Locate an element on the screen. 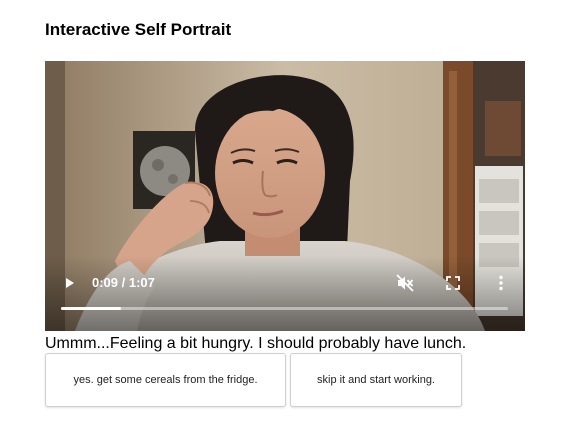 The image size is (570, 443). play-icon is located at coordinates (70, 283).